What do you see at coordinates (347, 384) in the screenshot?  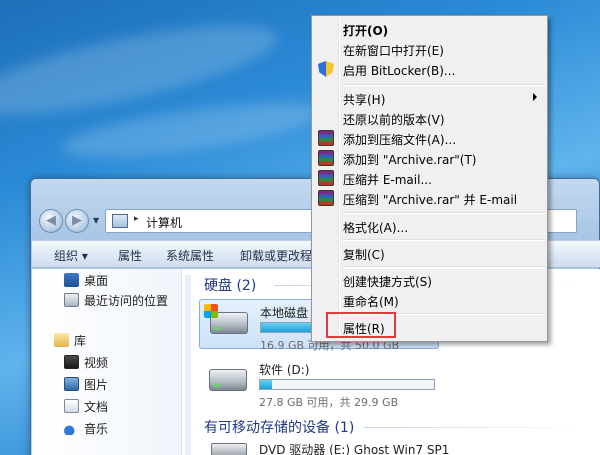 I see `drive-usage-bar` at bounding box center [347, 384].